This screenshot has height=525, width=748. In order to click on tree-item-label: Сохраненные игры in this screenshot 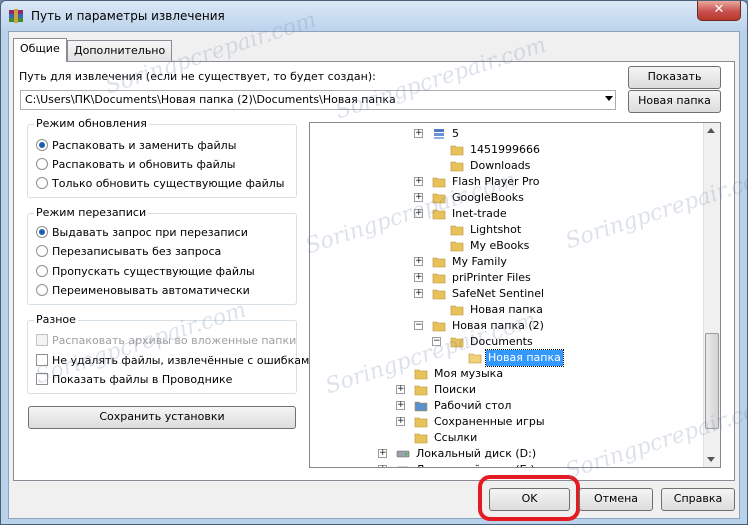, I will do `click(489, 421)`.